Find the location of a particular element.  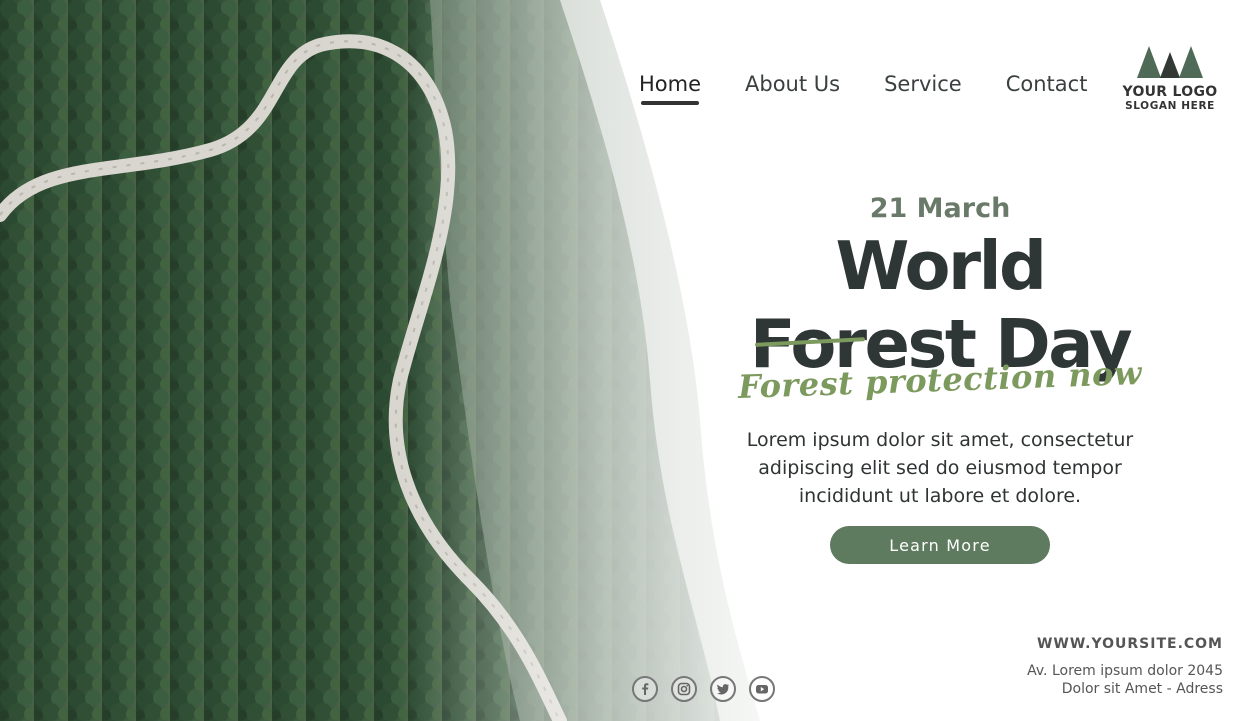

nav-home-label: Home is located at coordinates (670, 84).